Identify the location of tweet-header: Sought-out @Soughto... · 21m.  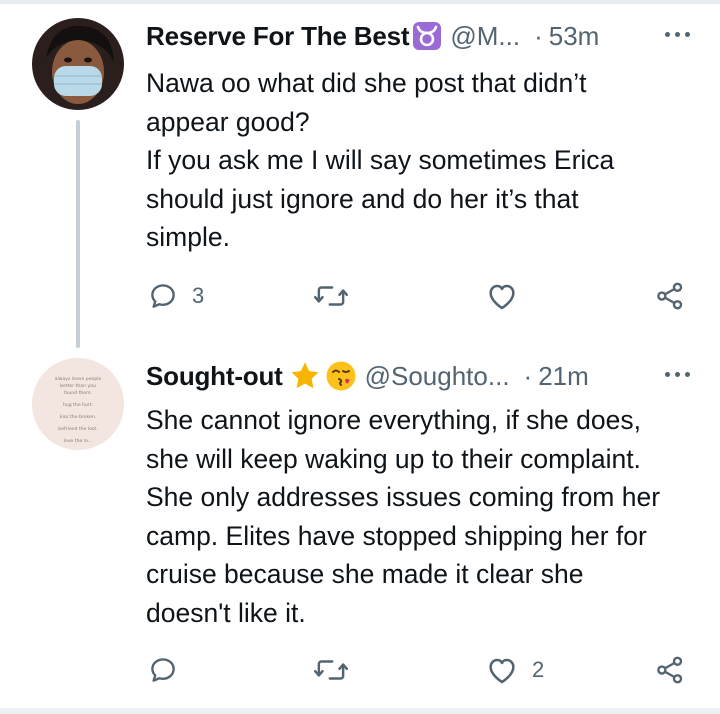
(418, 376).